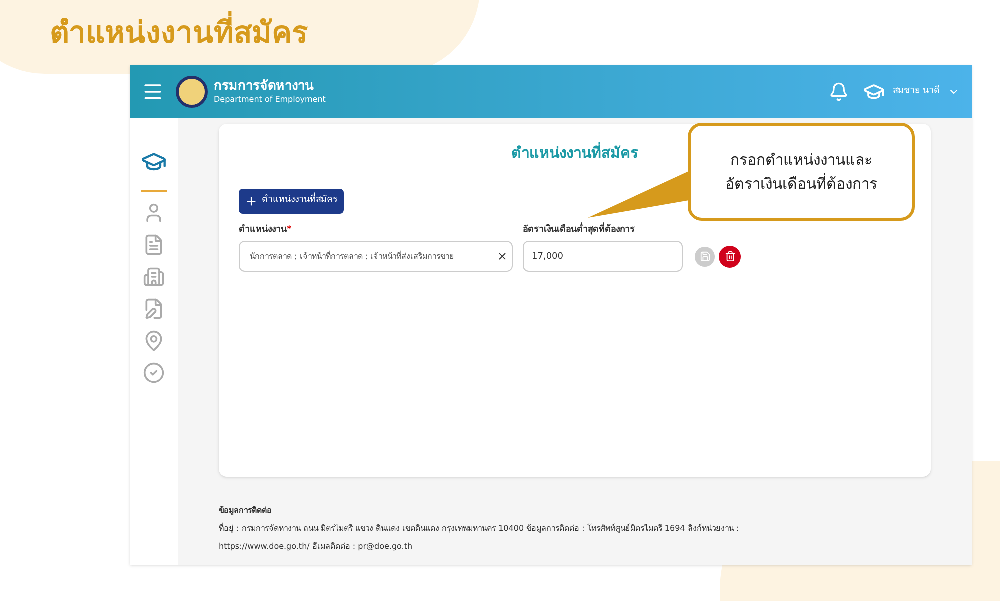  I want to click on notification-bell-icon, so click(839, 92).